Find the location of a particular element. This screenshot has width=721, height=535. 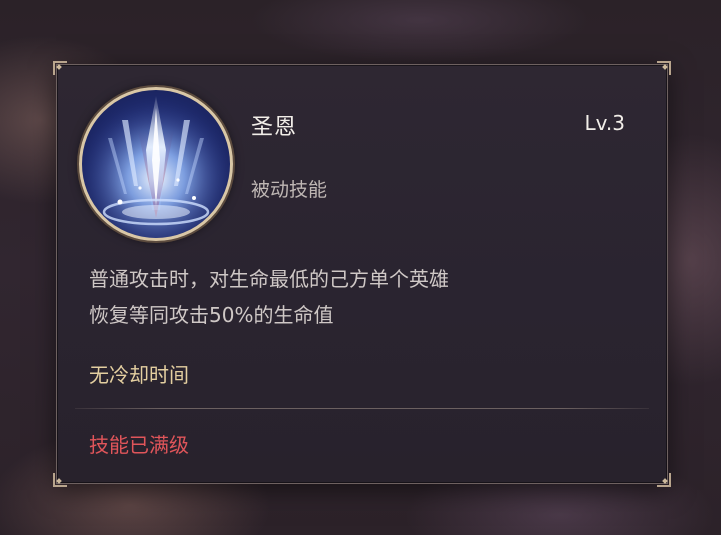

skill-description: 普通攻击时，对生命最低的己方单个英雄 恢复等同攻击50%的生命值 is located at coordinates (369, 297).